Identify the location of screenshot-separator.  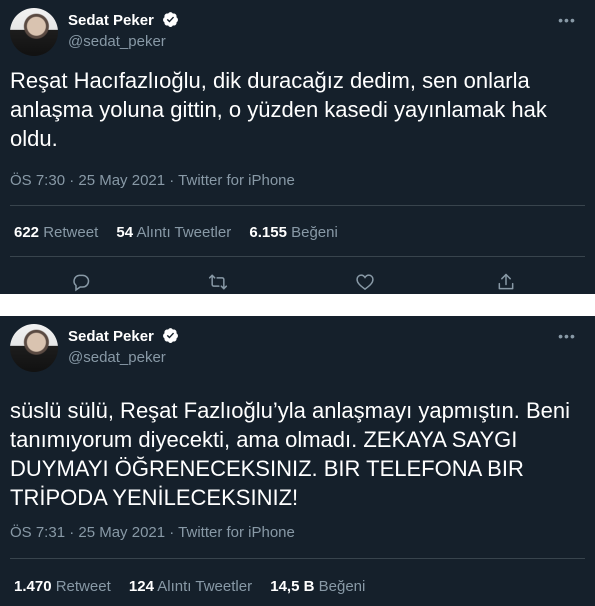
(297, 305).